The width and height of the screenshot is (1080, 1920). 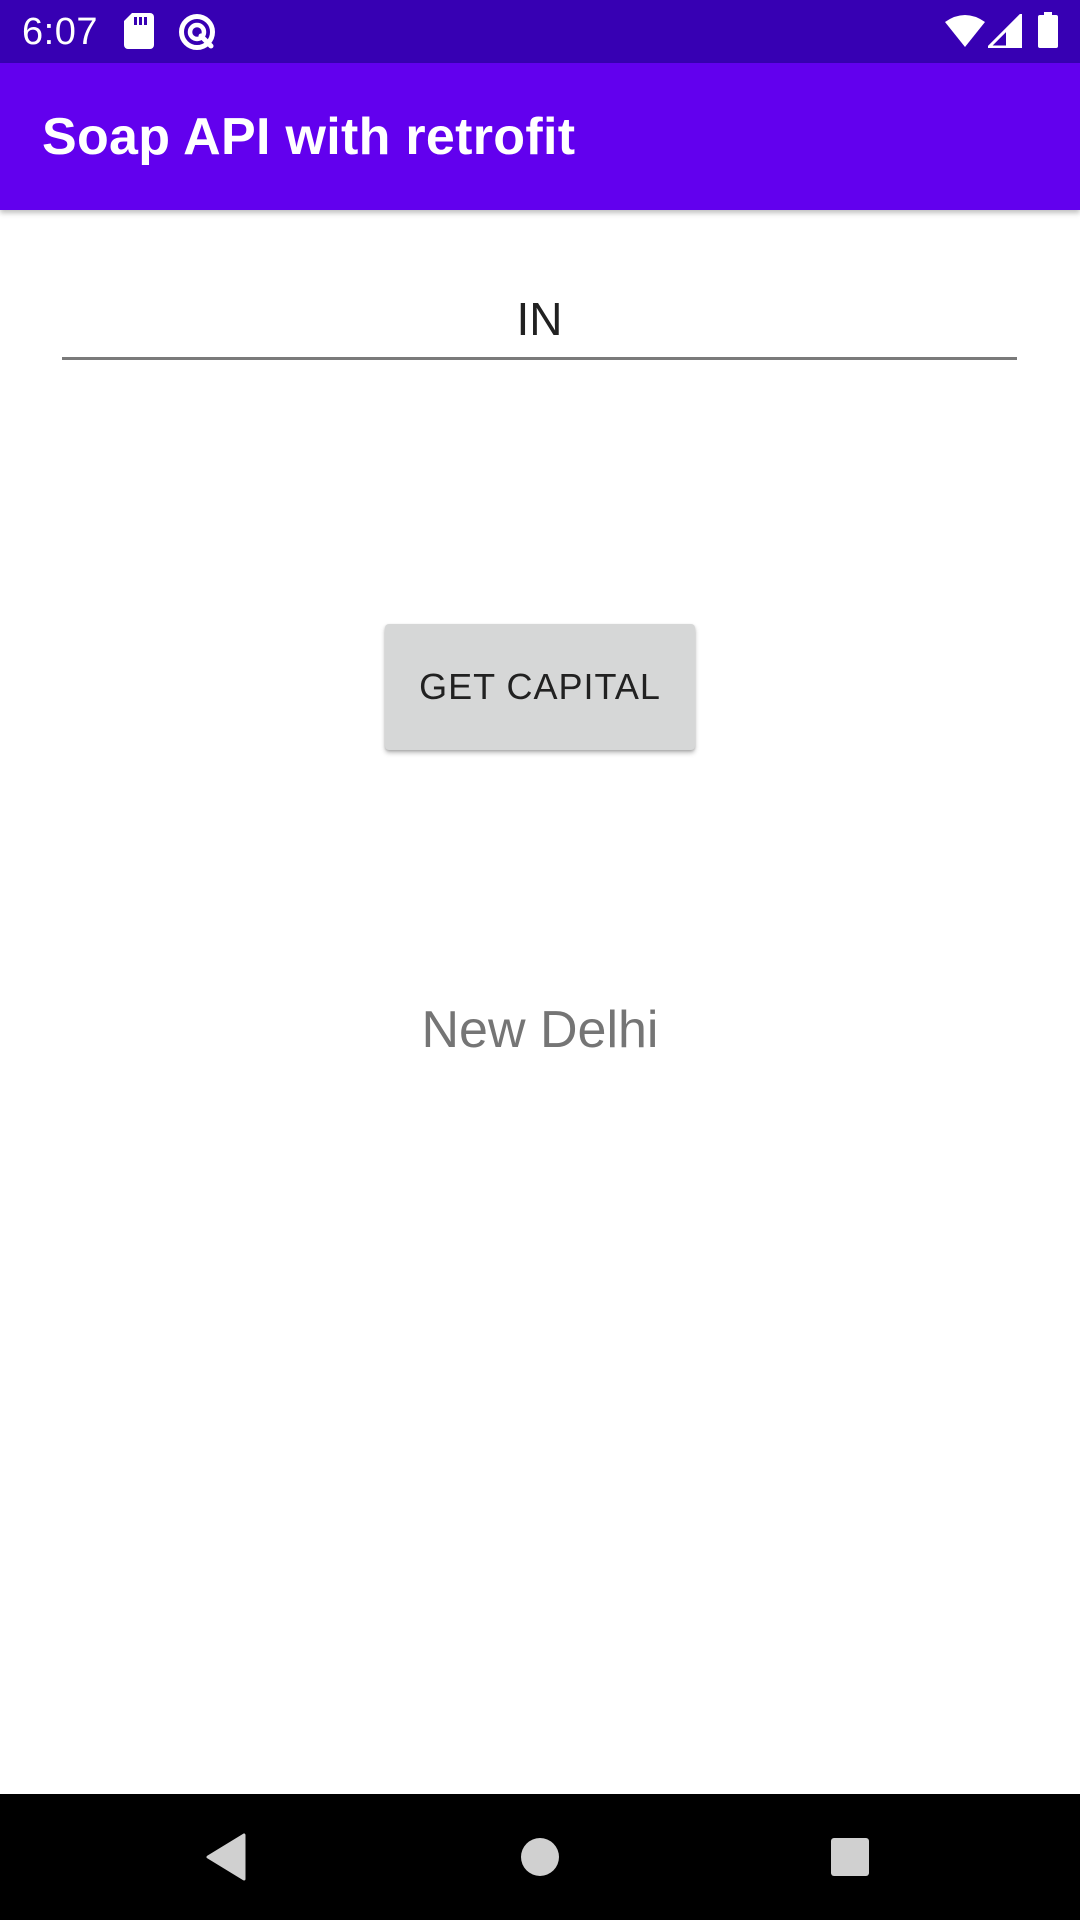 I want to click on app-bar: Soap API with retrofit, so click(x=540, y=136).